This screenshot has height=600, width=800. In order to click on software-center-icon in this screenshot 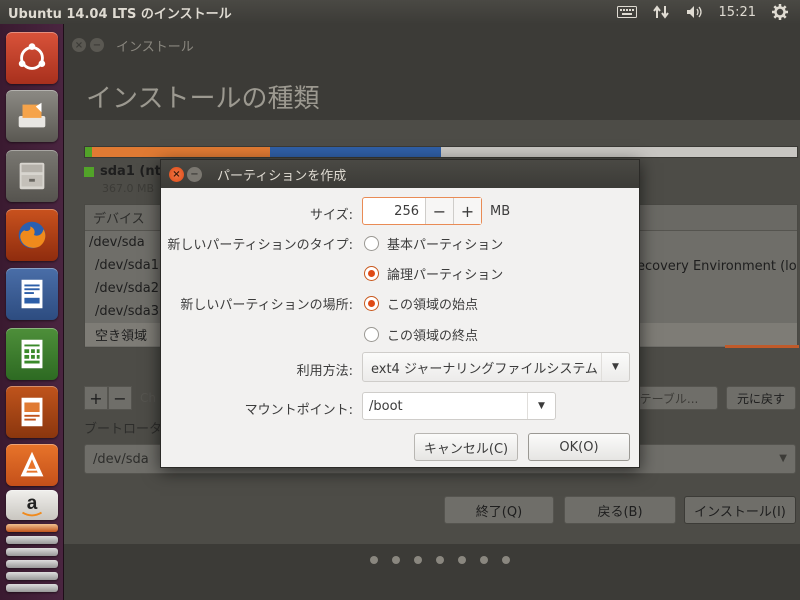, I will do `click(32, 465)`.